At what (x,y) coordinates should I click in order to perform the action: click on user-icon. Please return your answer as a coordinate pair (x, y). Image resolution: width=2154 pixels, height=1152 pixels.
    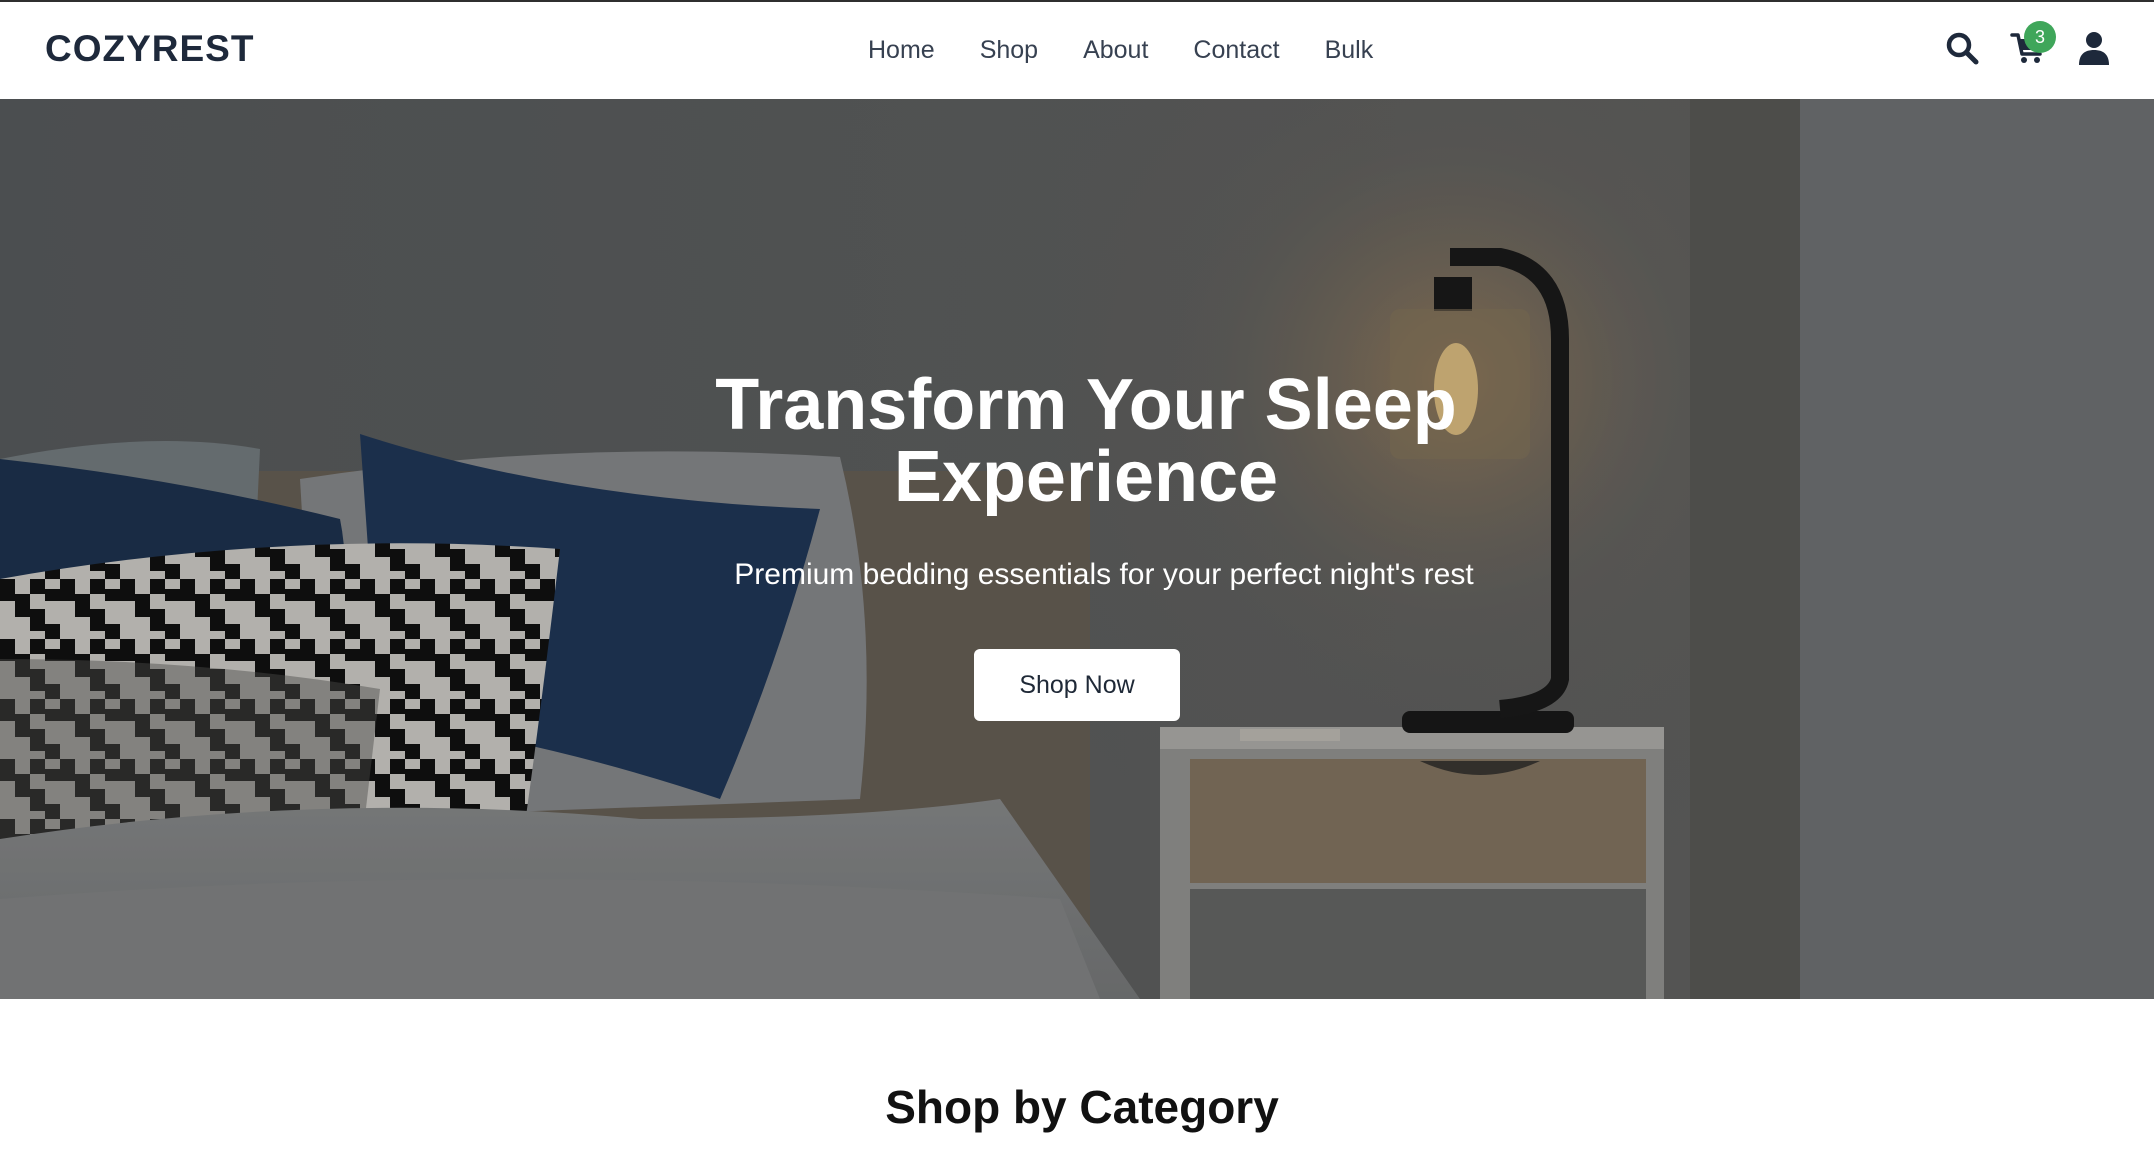
    Looking at the image, I should click on (2094, 48).